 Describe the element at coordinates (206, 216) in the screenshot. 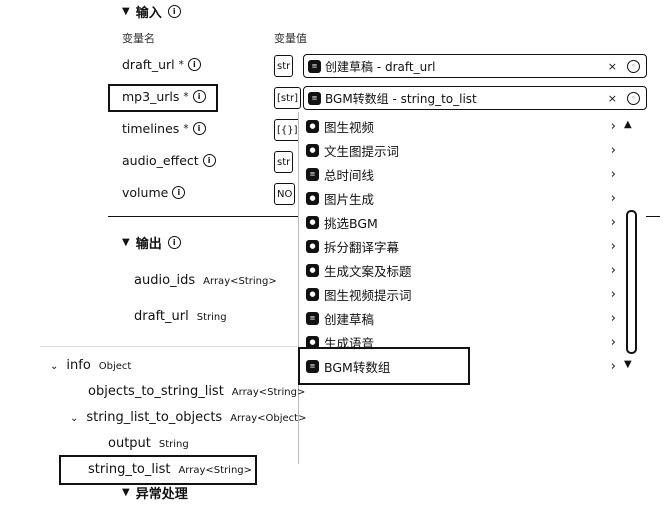

I see `section-divider` at that location.